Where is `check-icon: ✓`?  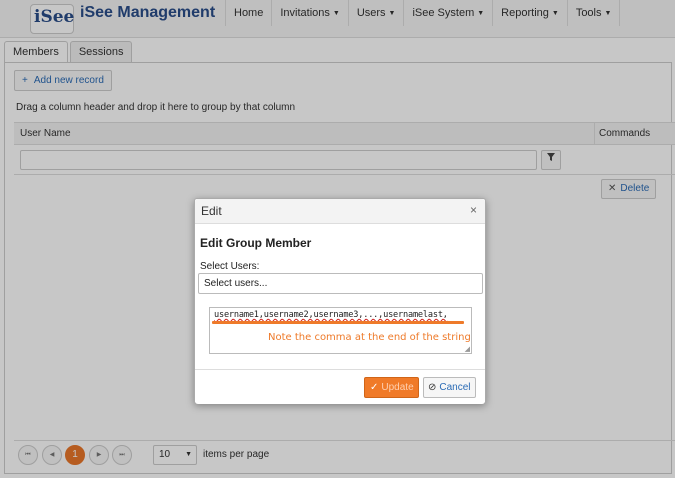 check-icon: ✓ is located at coordinates (374, 387).